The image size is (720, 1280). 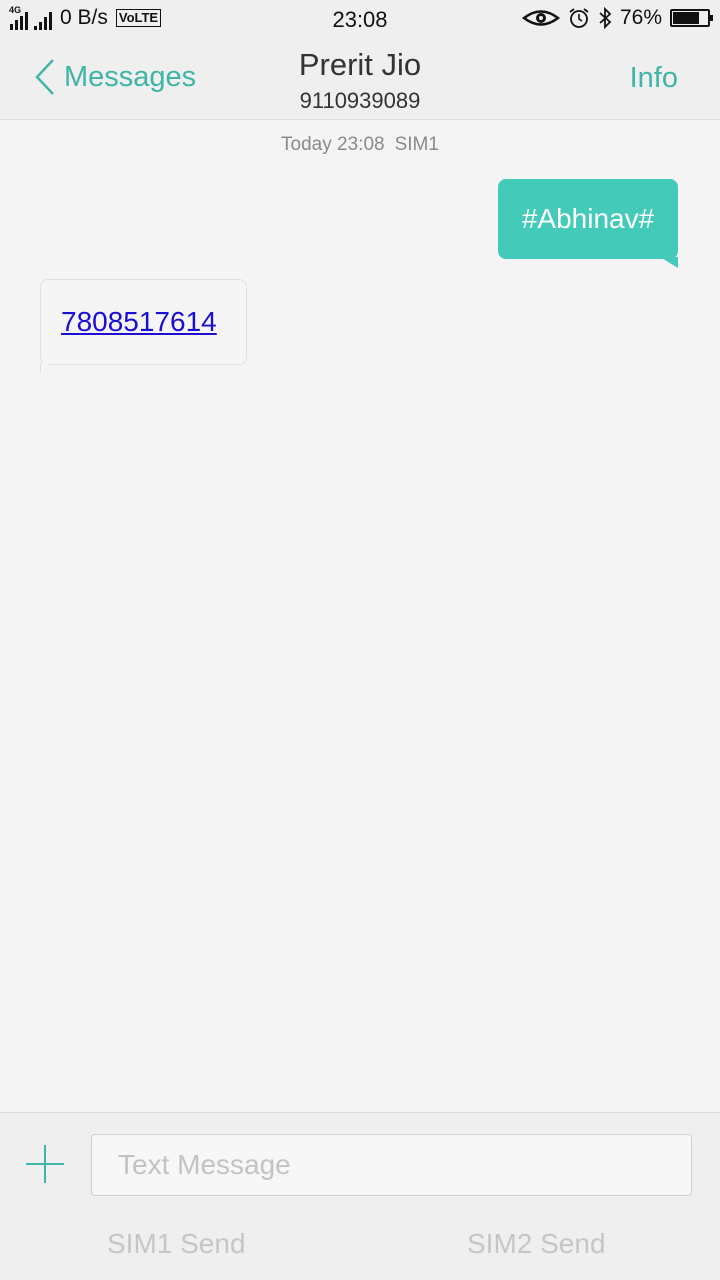 What do you see at coordinates (360, 19) in the screenshot?
I see `status-bar: 4G 0 B/s VoLTE 23:08 76%` at bounding box center [360, 19].